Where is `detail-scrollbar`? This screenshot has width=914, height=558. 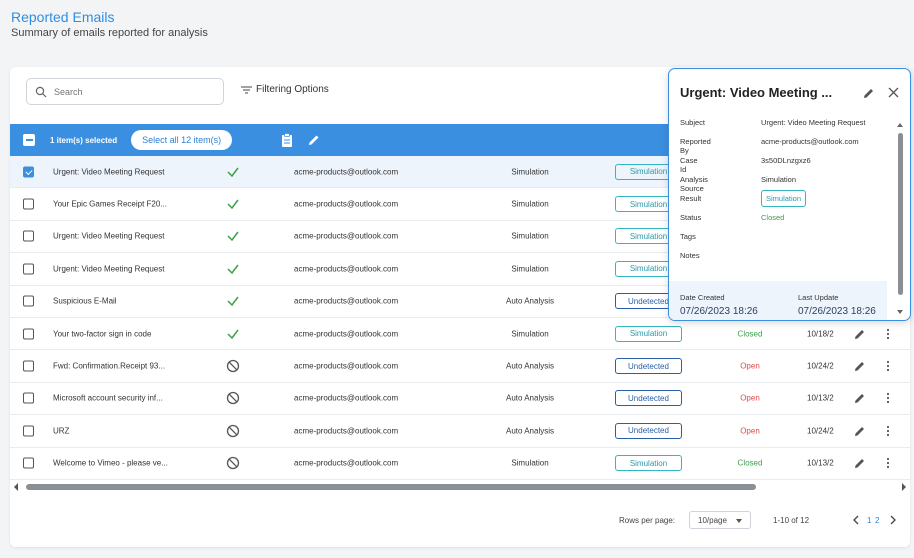 detail-scrollbar is located at coordinates (900, 218).